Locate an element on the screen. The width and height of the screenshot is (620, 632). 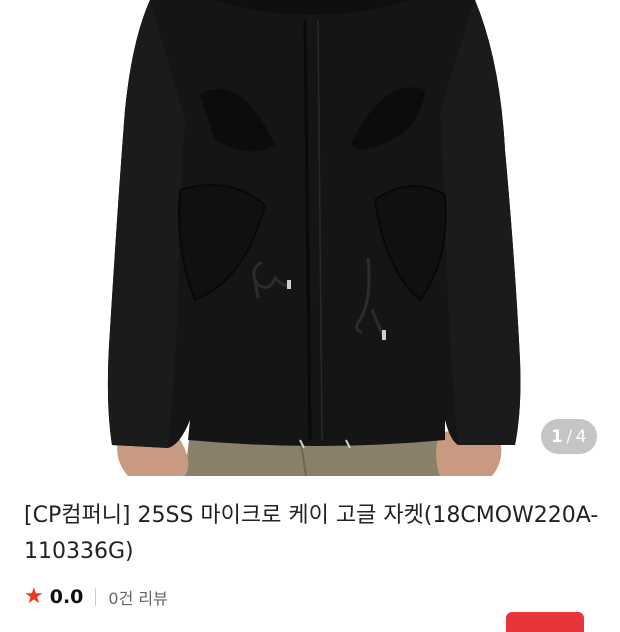
rating-score: 0.0 is located at coordinates (66, 597).